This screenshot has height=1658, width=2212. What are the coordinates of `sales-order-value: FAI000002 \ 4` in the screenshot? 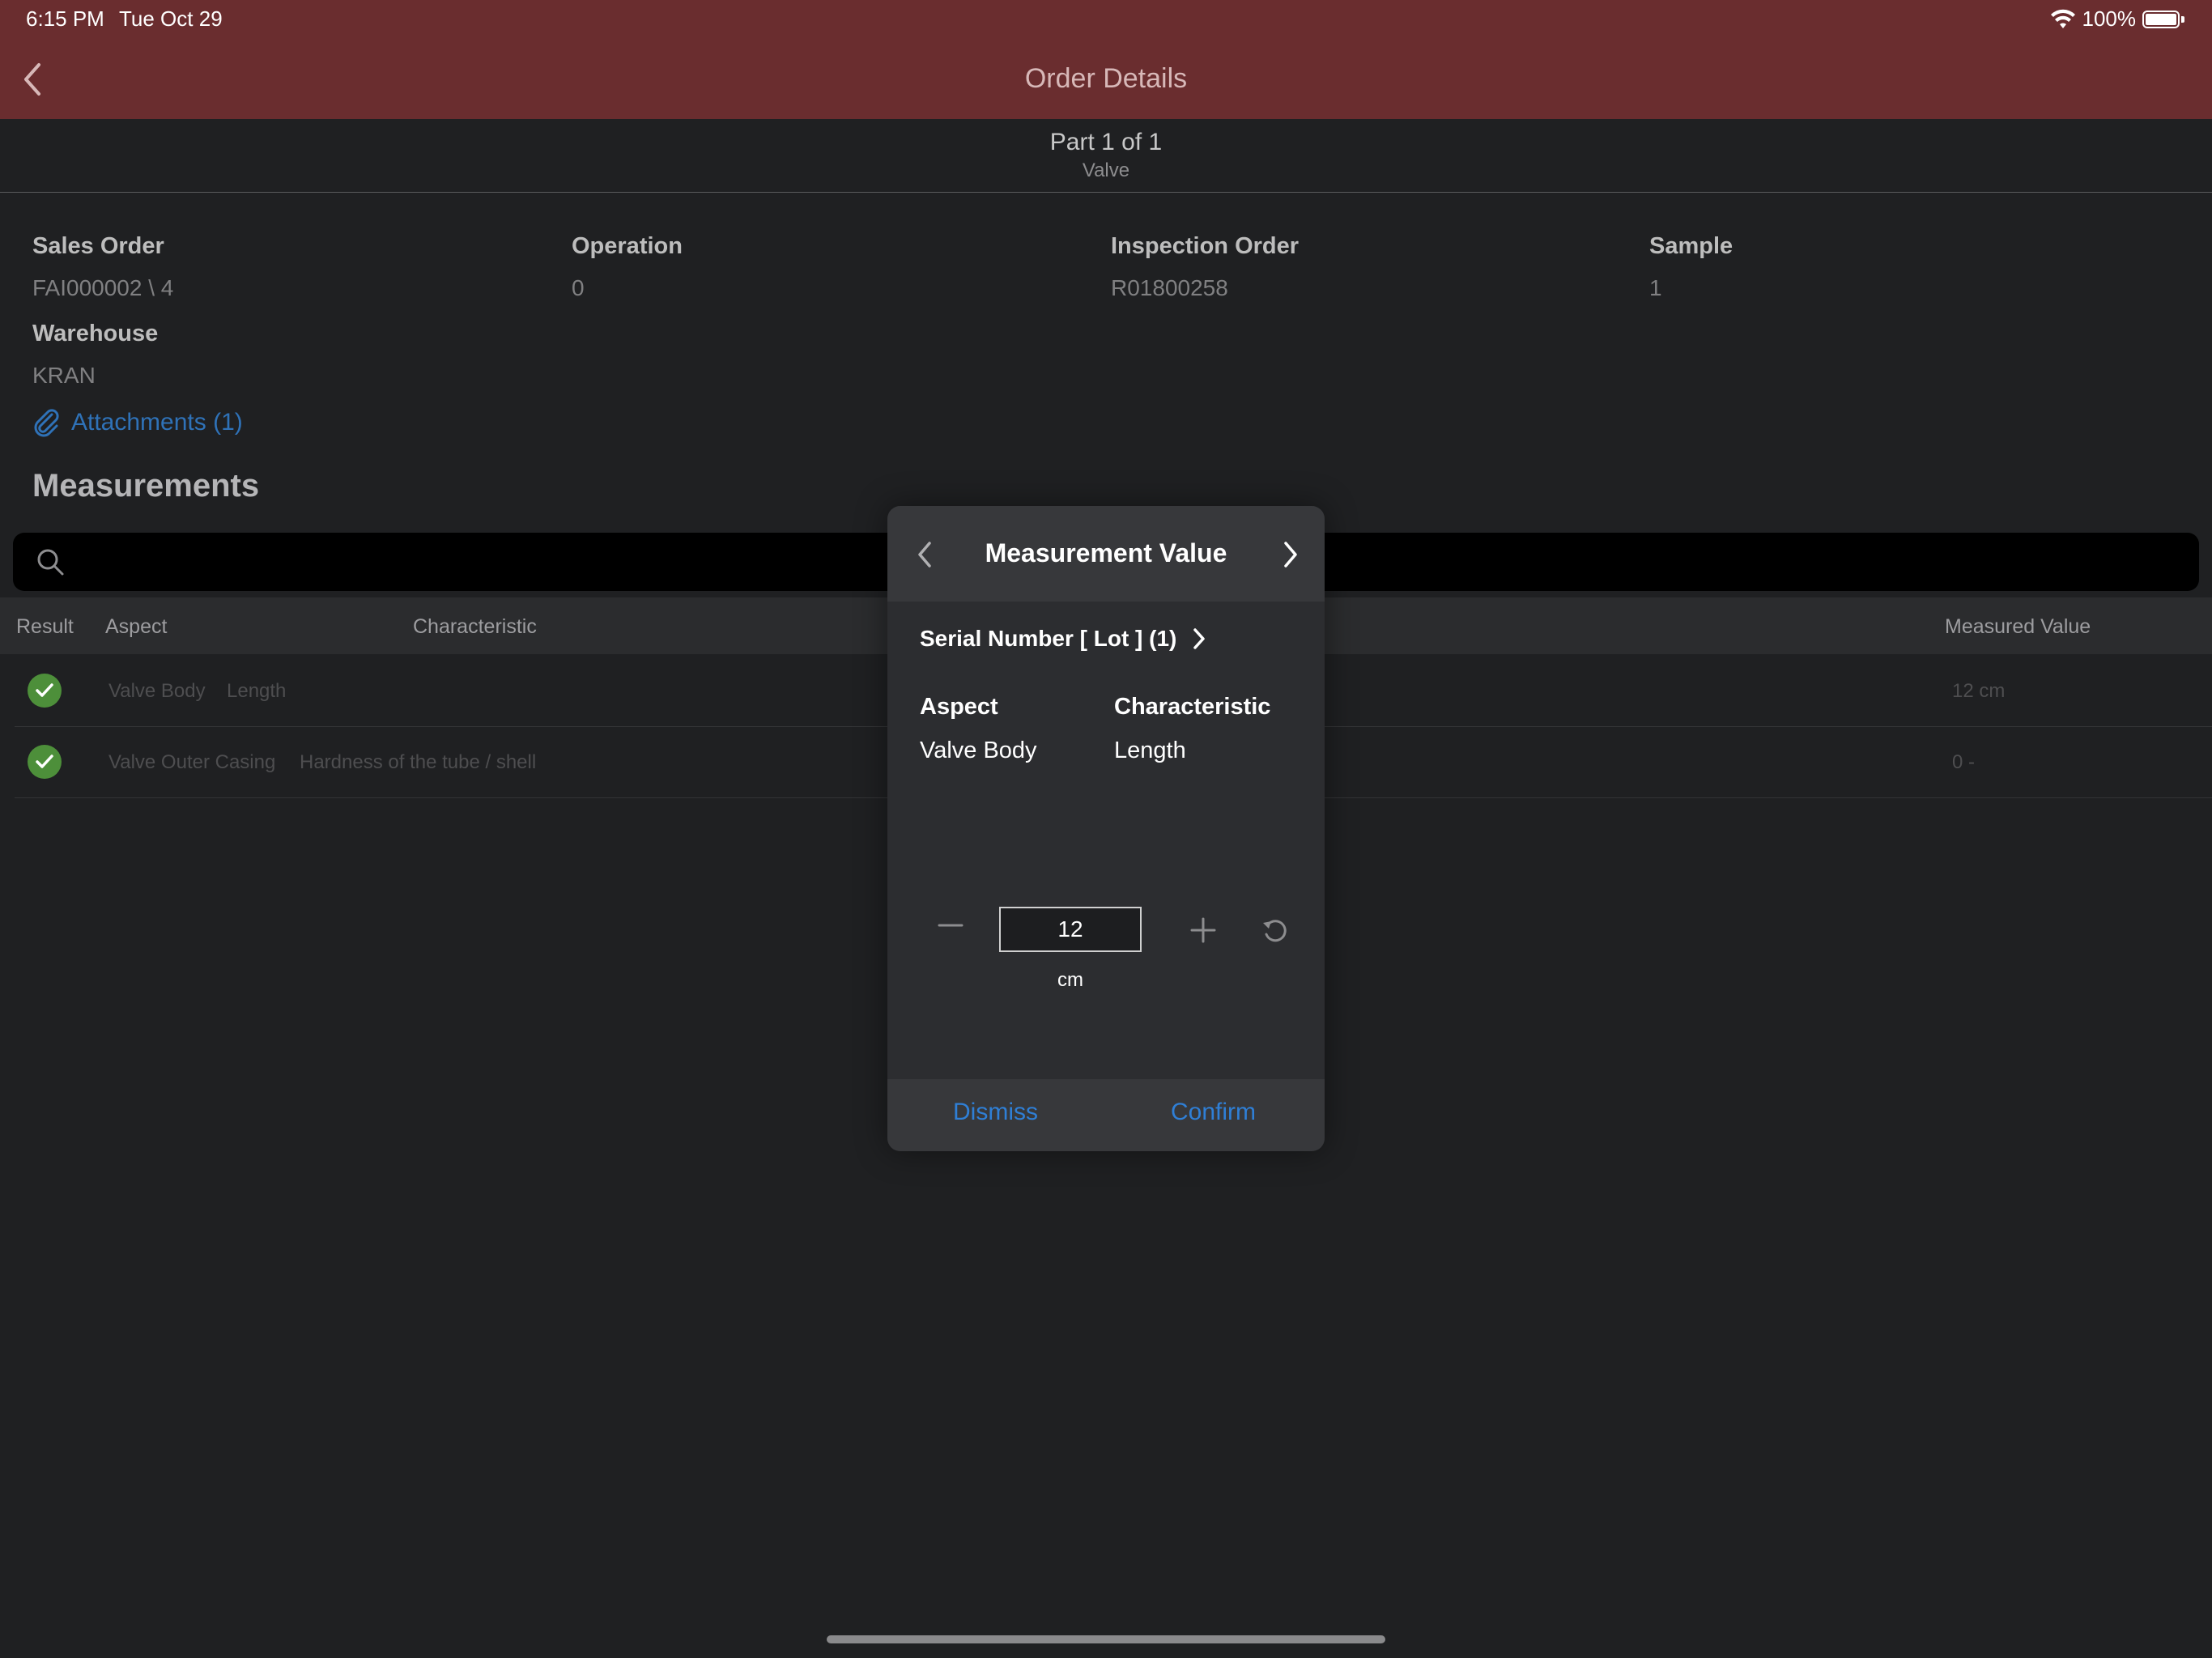 It's located at (103, 287).